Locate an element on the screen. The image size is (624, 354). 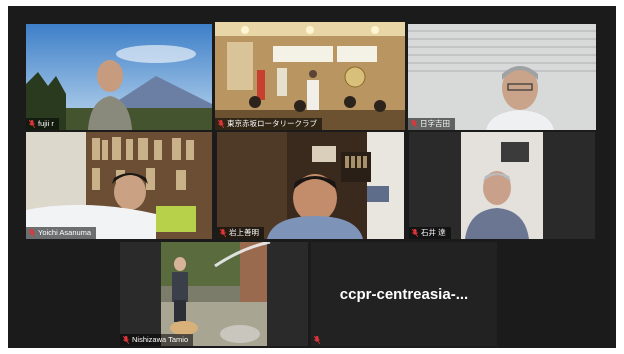
participant-name-tag: fujii r is located at coordinates (42, 124).